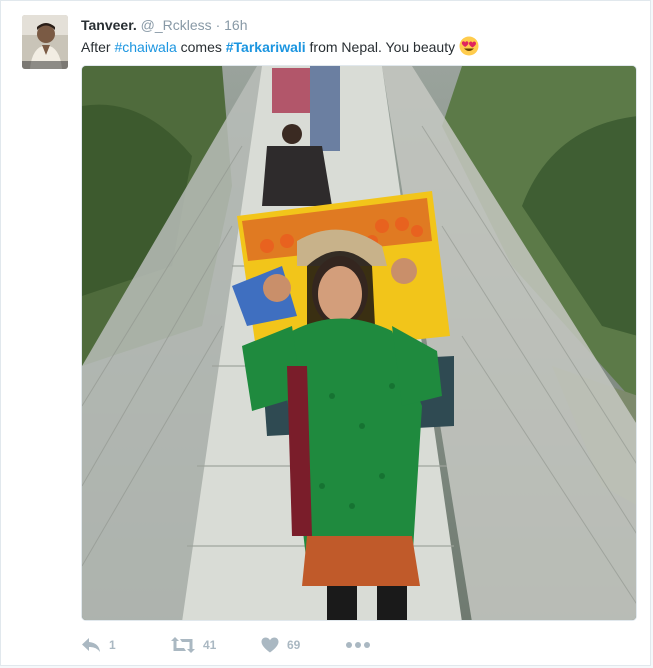 The width and height of the screenshot is (653, 668). I want to click on reply-icon, so click(91, 645).